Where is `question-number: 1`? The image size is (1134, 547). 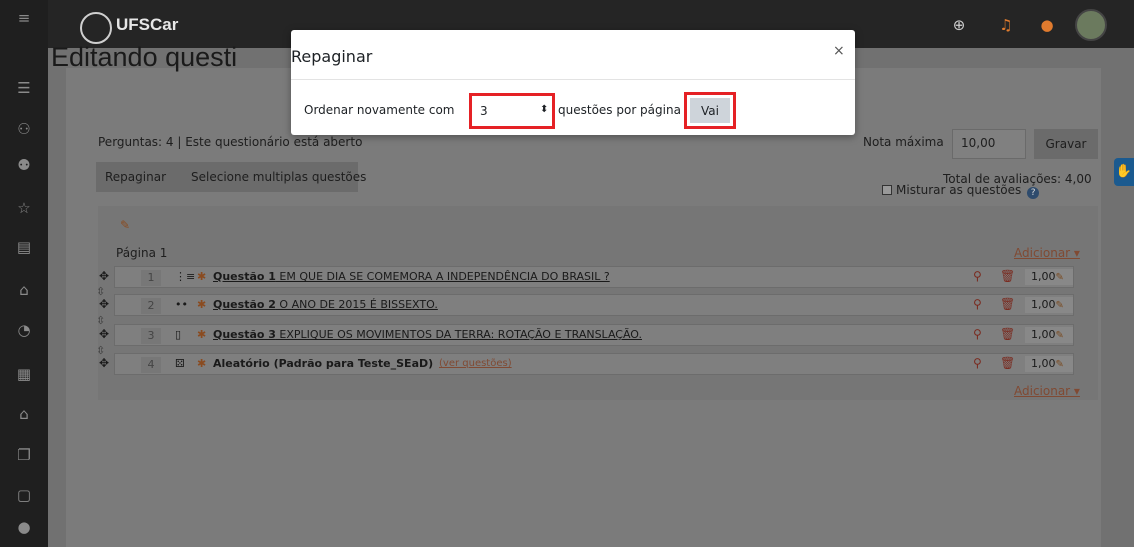 question-number: 1 is located at coordinates (151, 278).